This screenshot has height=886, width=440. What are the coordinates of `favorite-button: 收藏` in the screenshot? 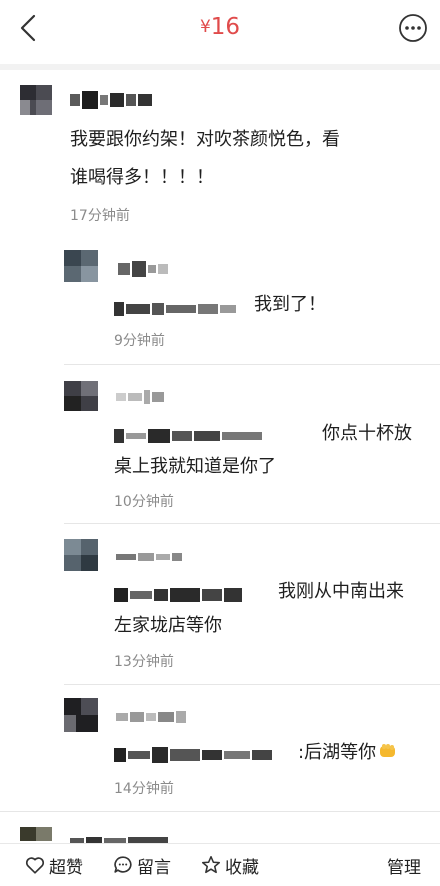 It's located at (229, 865).